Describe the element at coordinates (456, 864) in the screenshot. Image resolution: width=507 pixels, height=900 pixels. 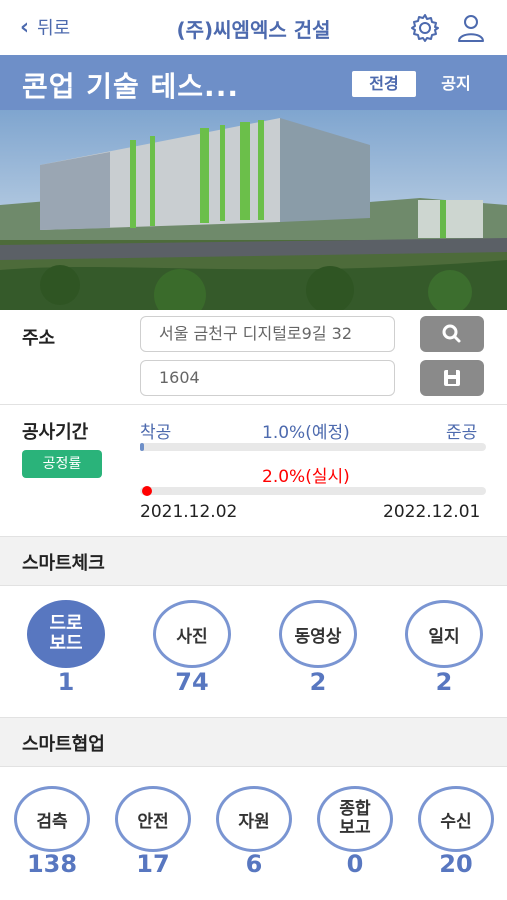
I see `inbox-count: 20` at that location.